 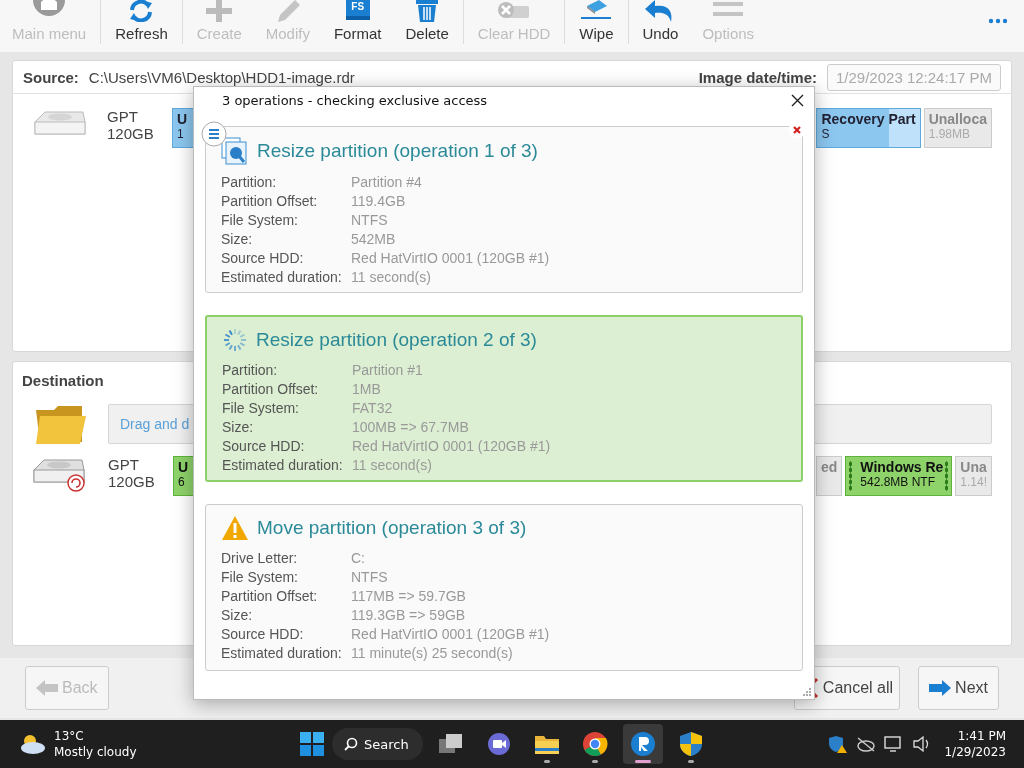 I want to click on field-value: 119.3GB => 59GB, so click(x=409, y=615).